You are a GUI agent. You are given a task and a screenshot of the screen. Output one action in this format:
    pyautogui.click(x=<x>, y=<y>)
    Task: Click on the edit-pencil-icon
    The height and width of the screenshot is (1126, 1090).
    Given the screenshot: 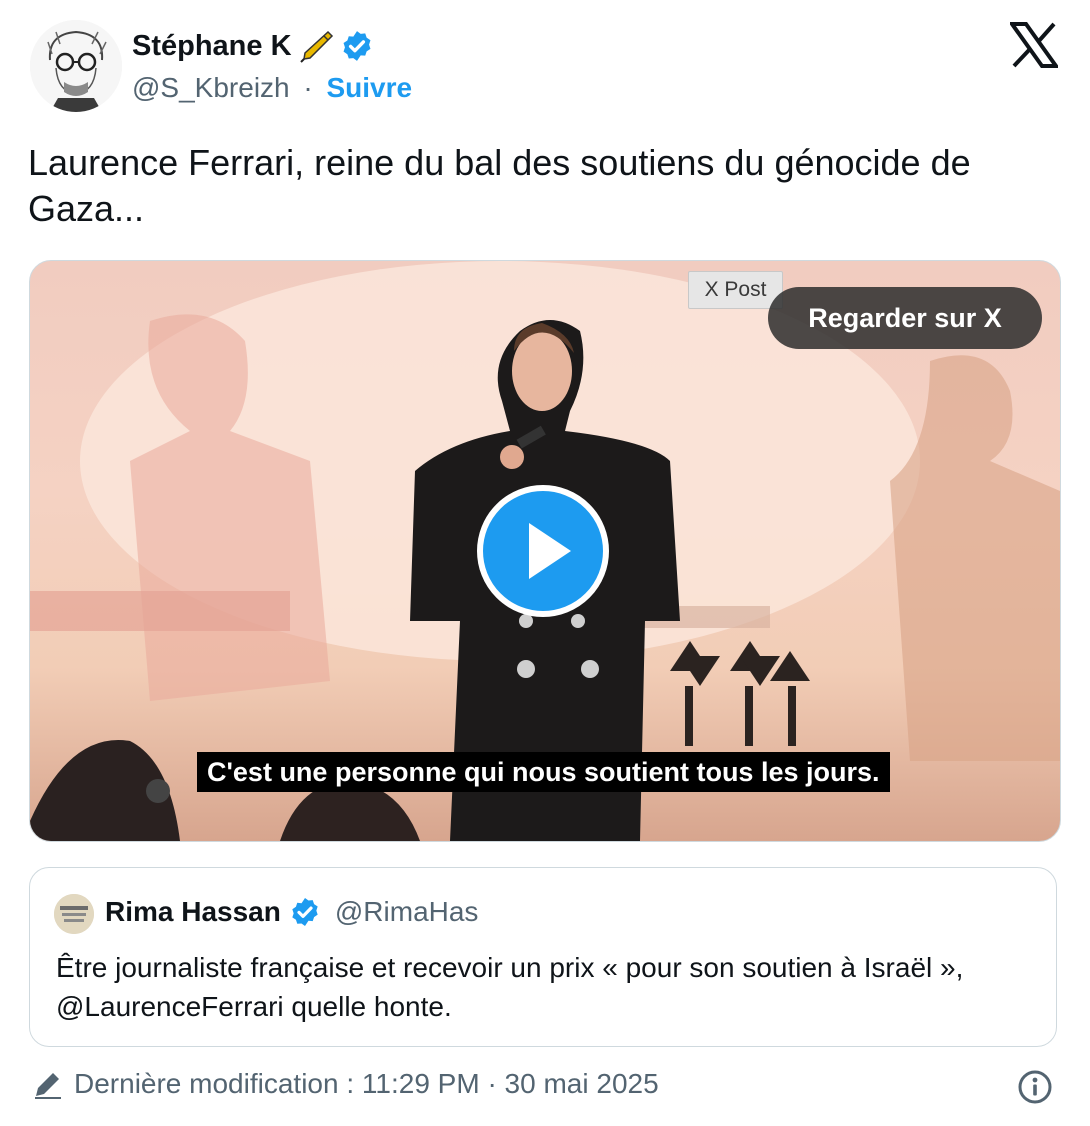 What is the action you would take?
    pyautogui.click(x=48, y=1086)
    